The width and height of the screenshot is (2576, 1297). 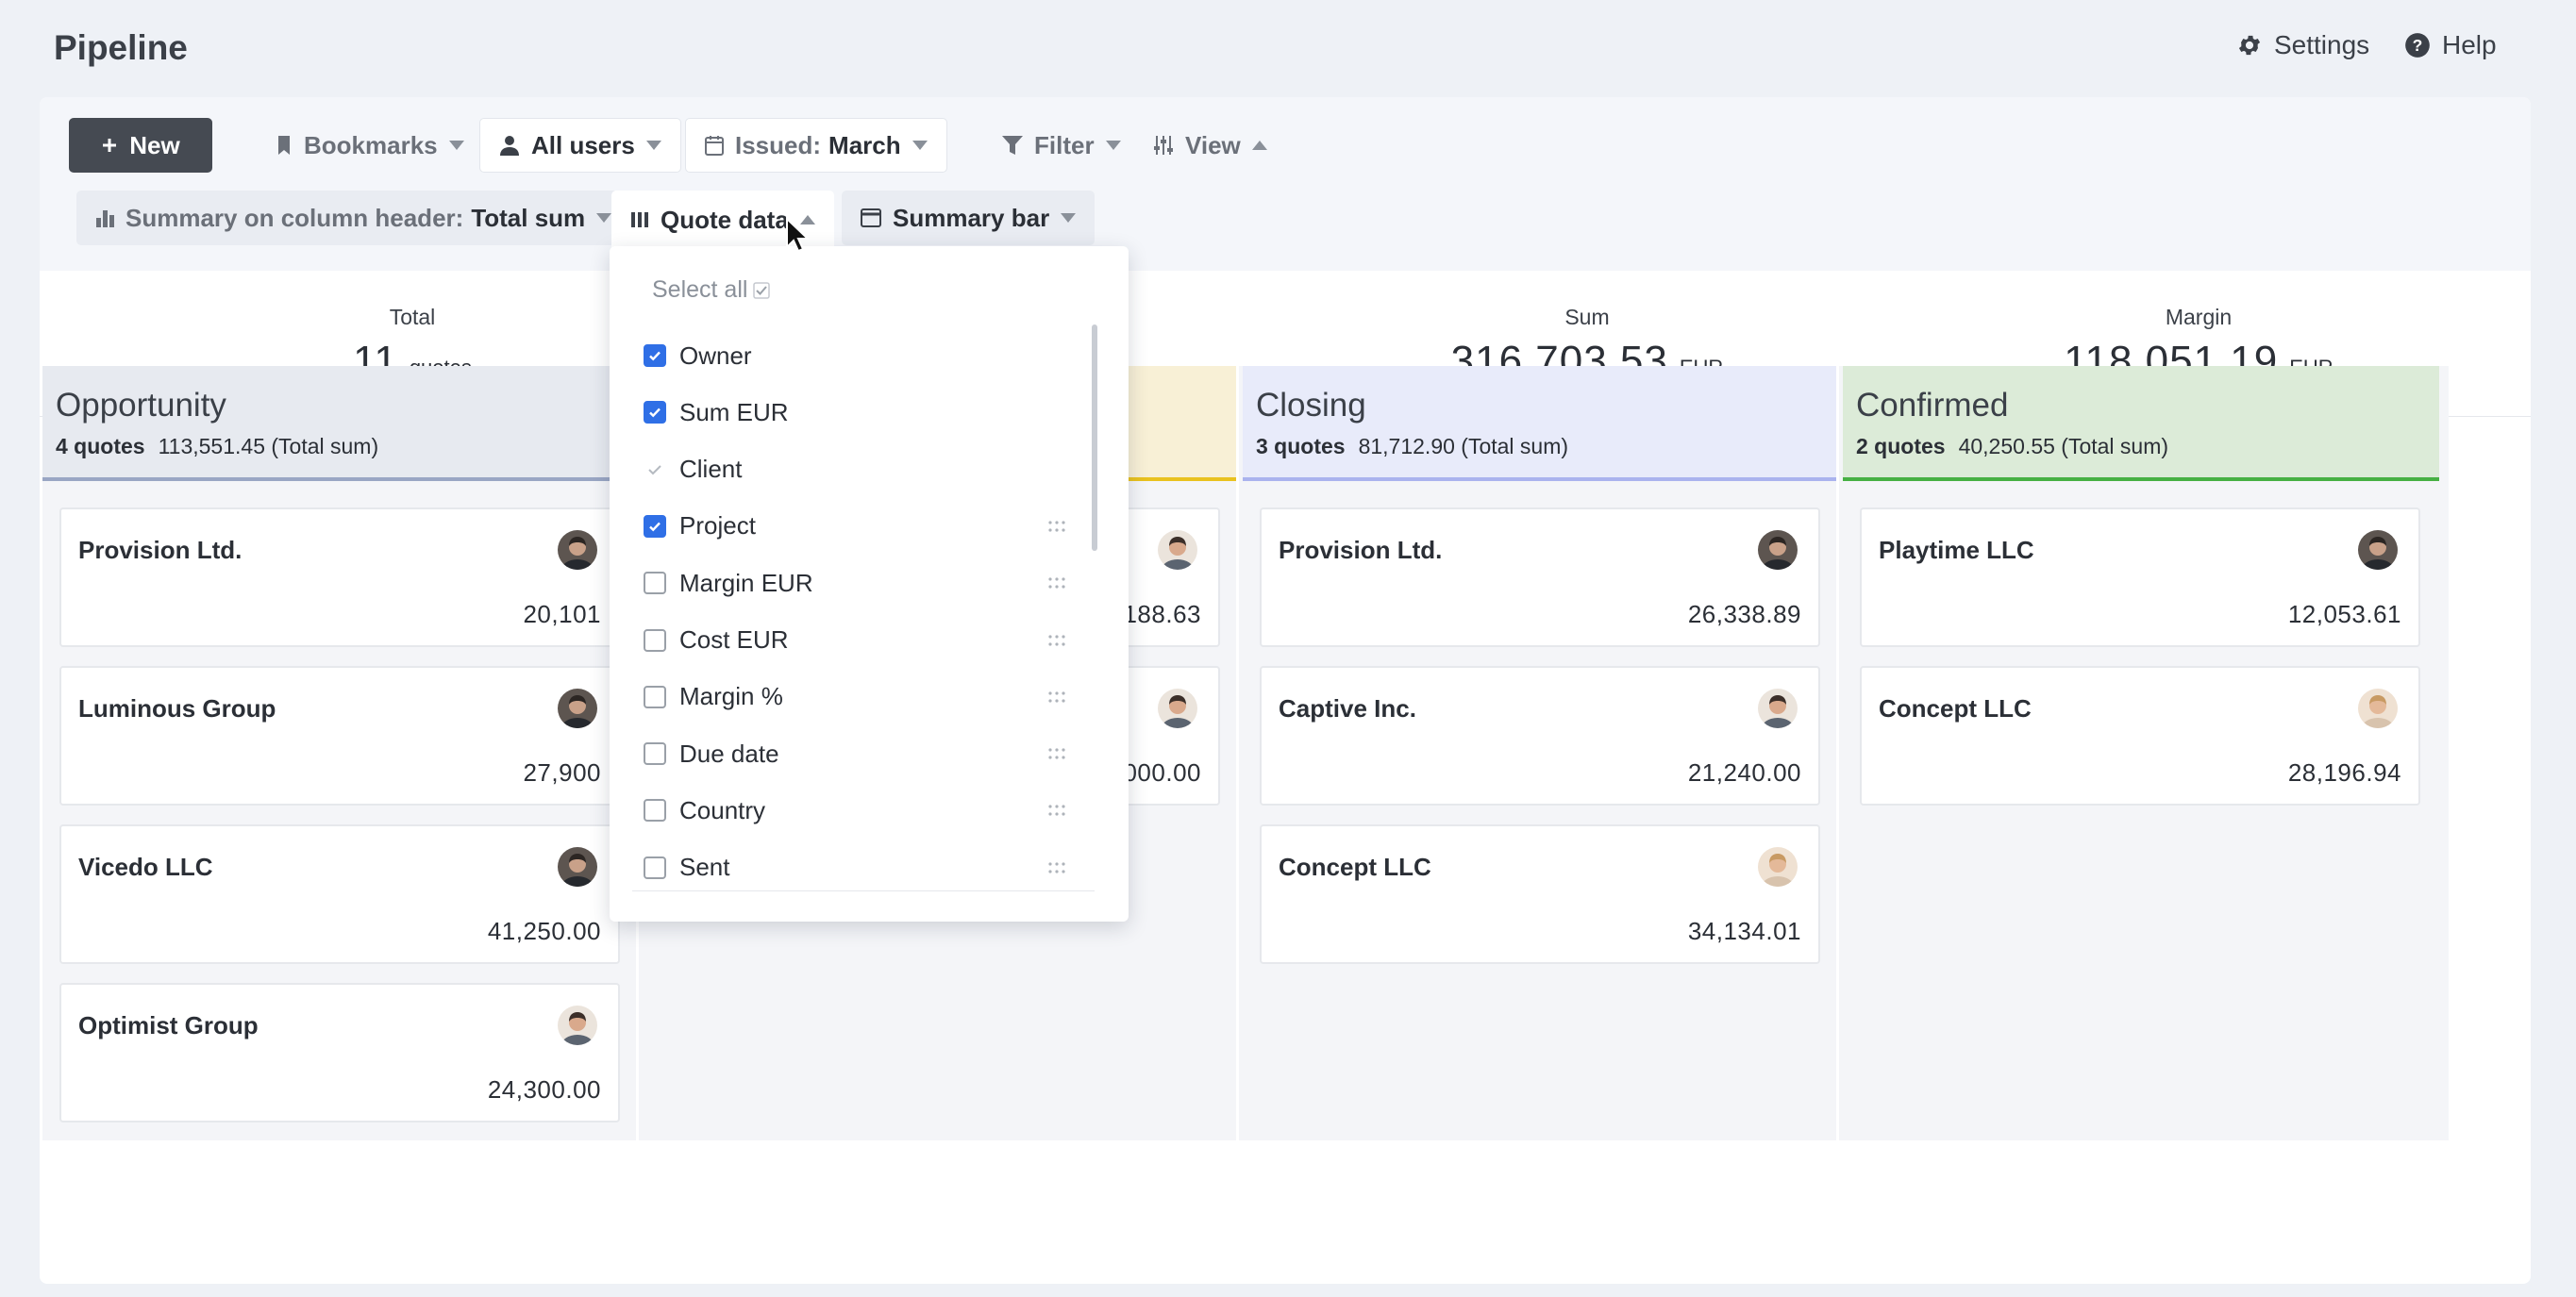 I want to click on columns-icon, so click(x=639, y=219).